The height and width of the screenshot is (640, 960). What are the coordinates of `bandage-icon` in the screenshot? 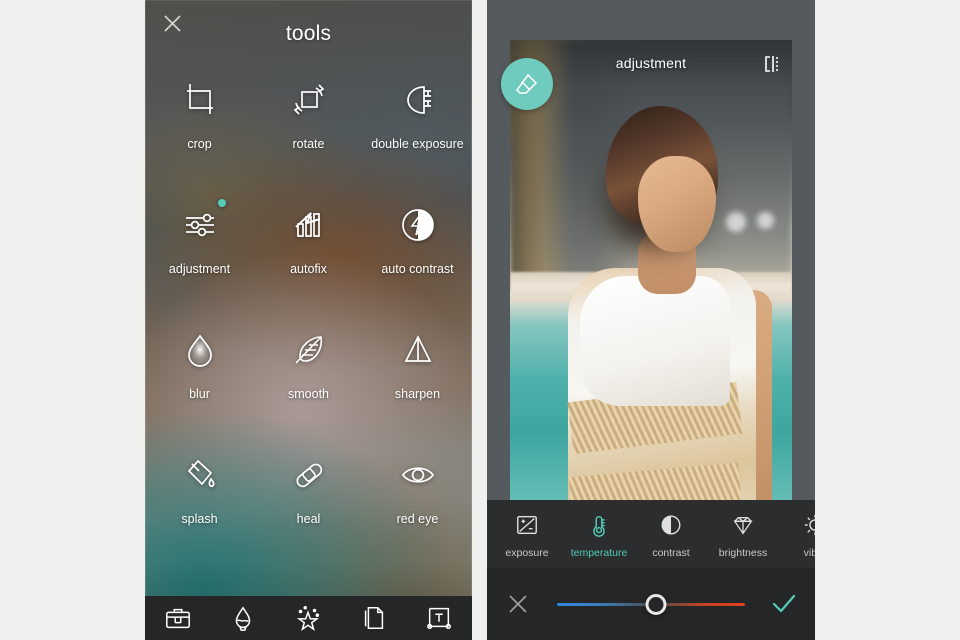 It's located at (309, 475).